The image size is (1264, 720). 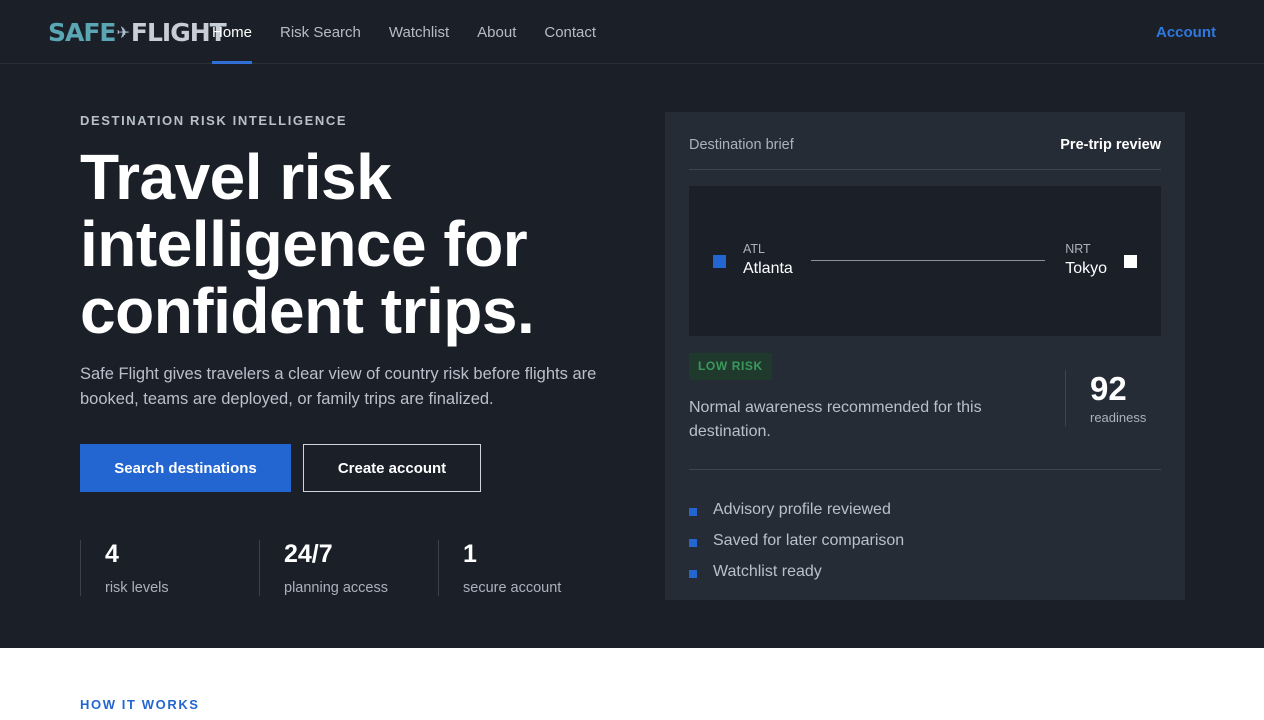 I want to click on origin-airport: ATL Atlanta, so click(x=768, y=260).